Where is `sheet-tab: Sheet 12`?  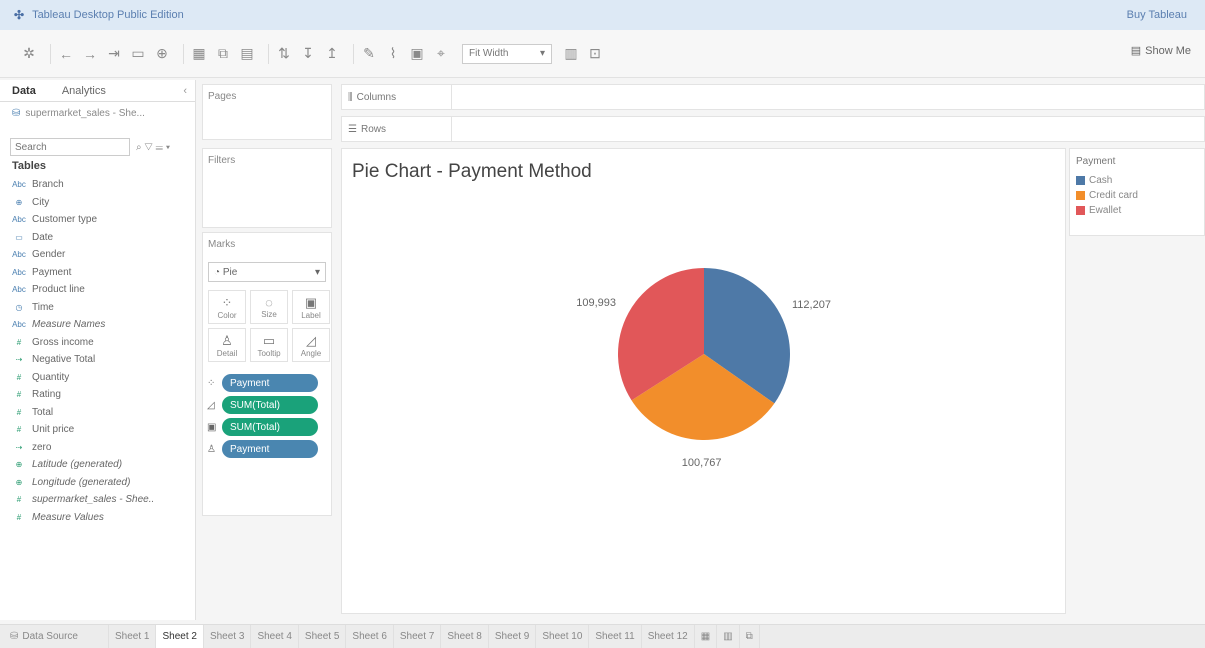 sheet-tab: Sheet 12 is located at coordinates (668, 636).